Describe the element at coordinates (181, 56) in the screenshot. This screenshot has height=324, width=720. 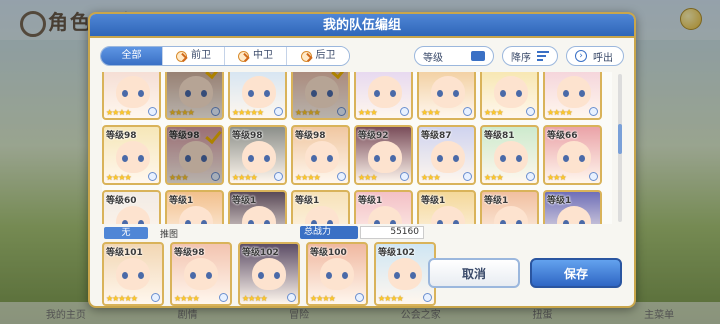
I see `front-role-icon` at that location.